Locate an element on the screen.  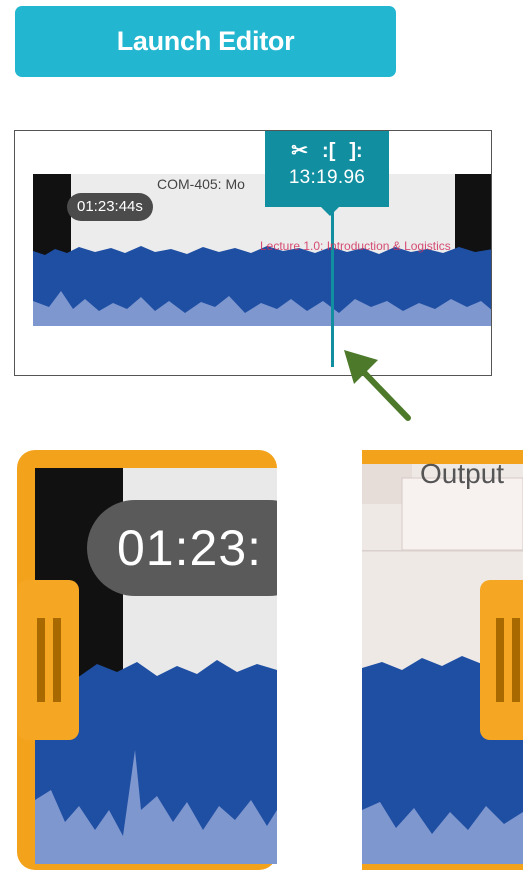
zoom-output-label: Output is located at coordinates (462, 473).